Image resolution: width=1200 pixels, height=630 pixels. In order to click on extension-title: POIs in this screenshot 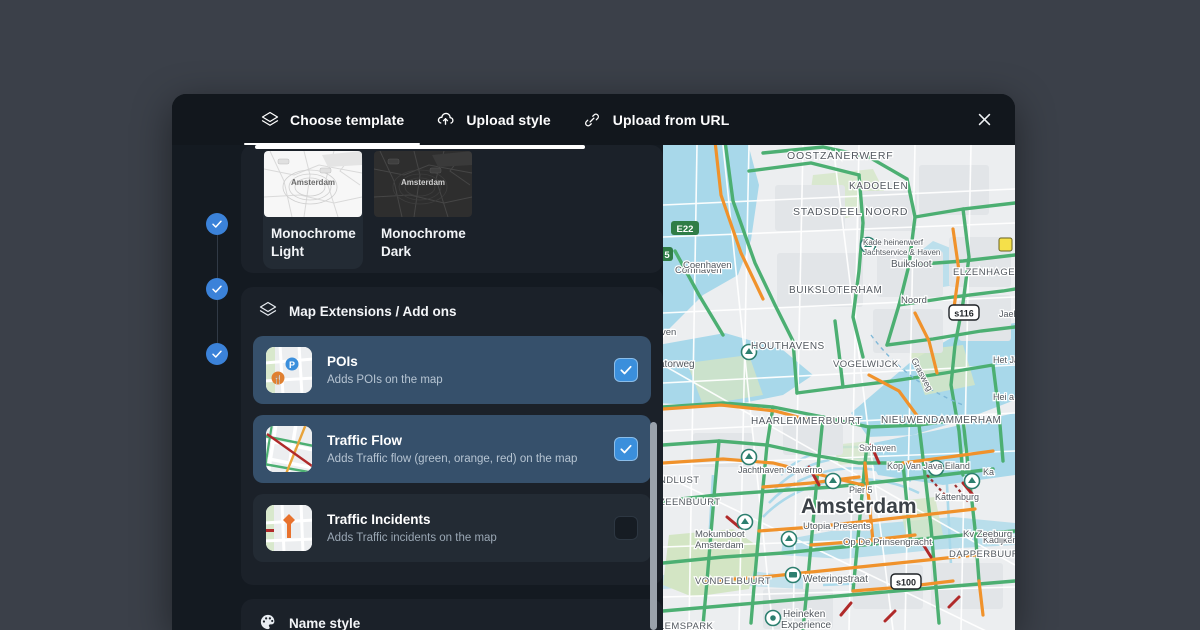, I will do `click(342, 361)`.